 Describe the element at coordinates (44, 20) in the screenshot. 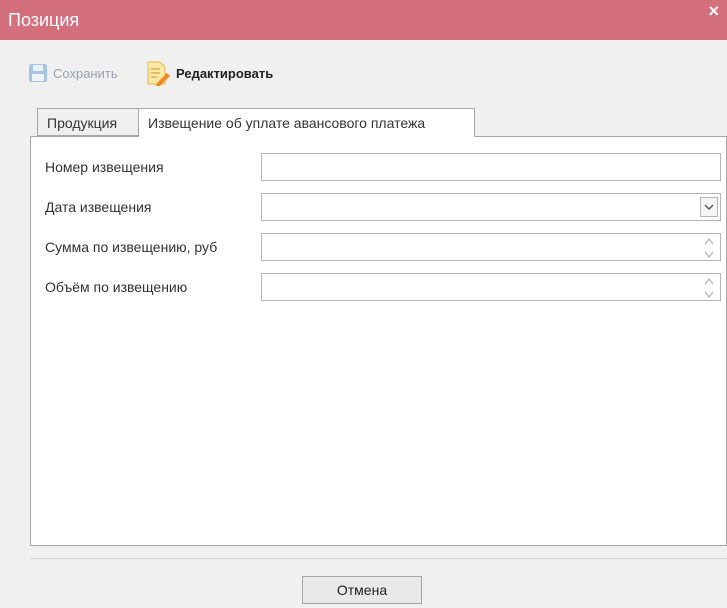

I see `dialog-title: Позиция` at that location.